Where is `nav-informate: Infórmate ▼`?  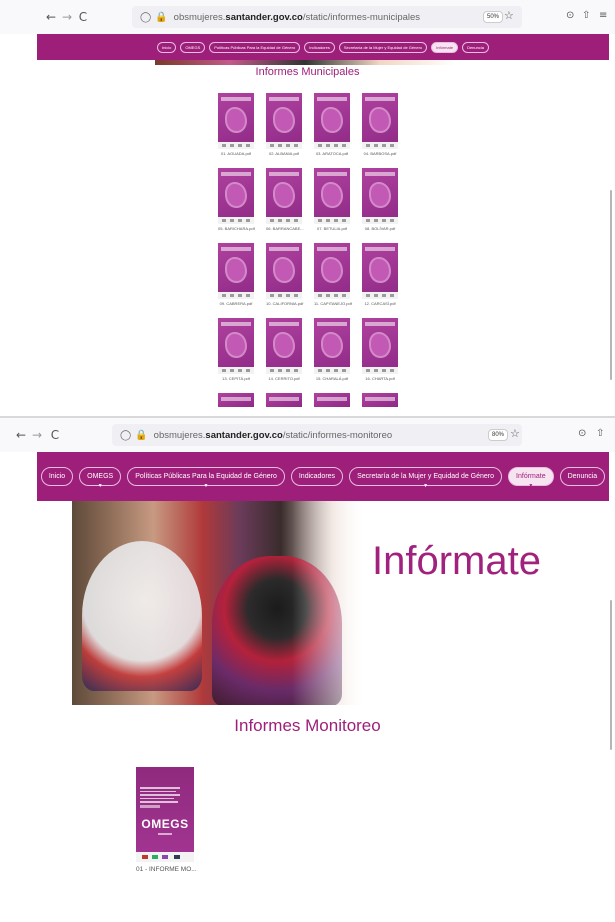 nav-informate: Infórmate ▼ is located at coordinates (531, 478).